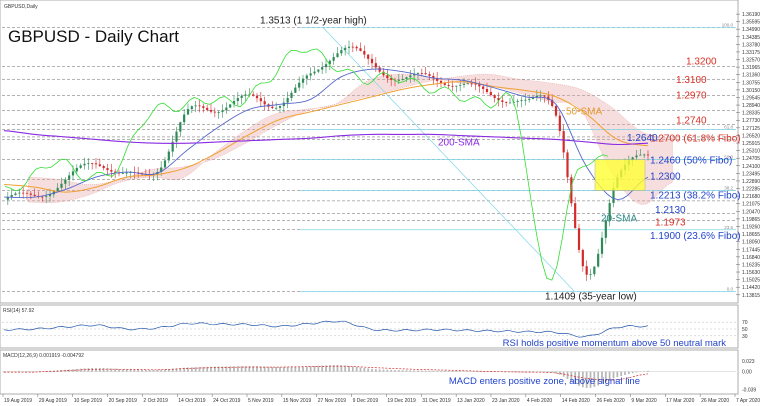 The image size is (768, 406). I want to click on date-tick-label: 14 Feb 2020, so click(576, 401).